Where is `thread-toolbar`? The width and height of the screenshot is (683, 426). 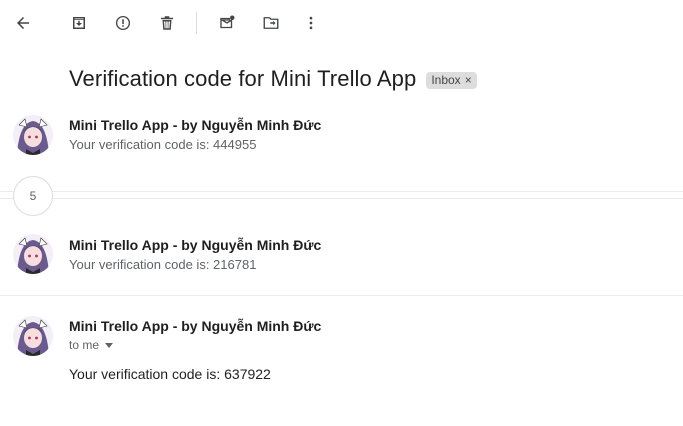
thread-toolbar is located at coordinates (341, 23).